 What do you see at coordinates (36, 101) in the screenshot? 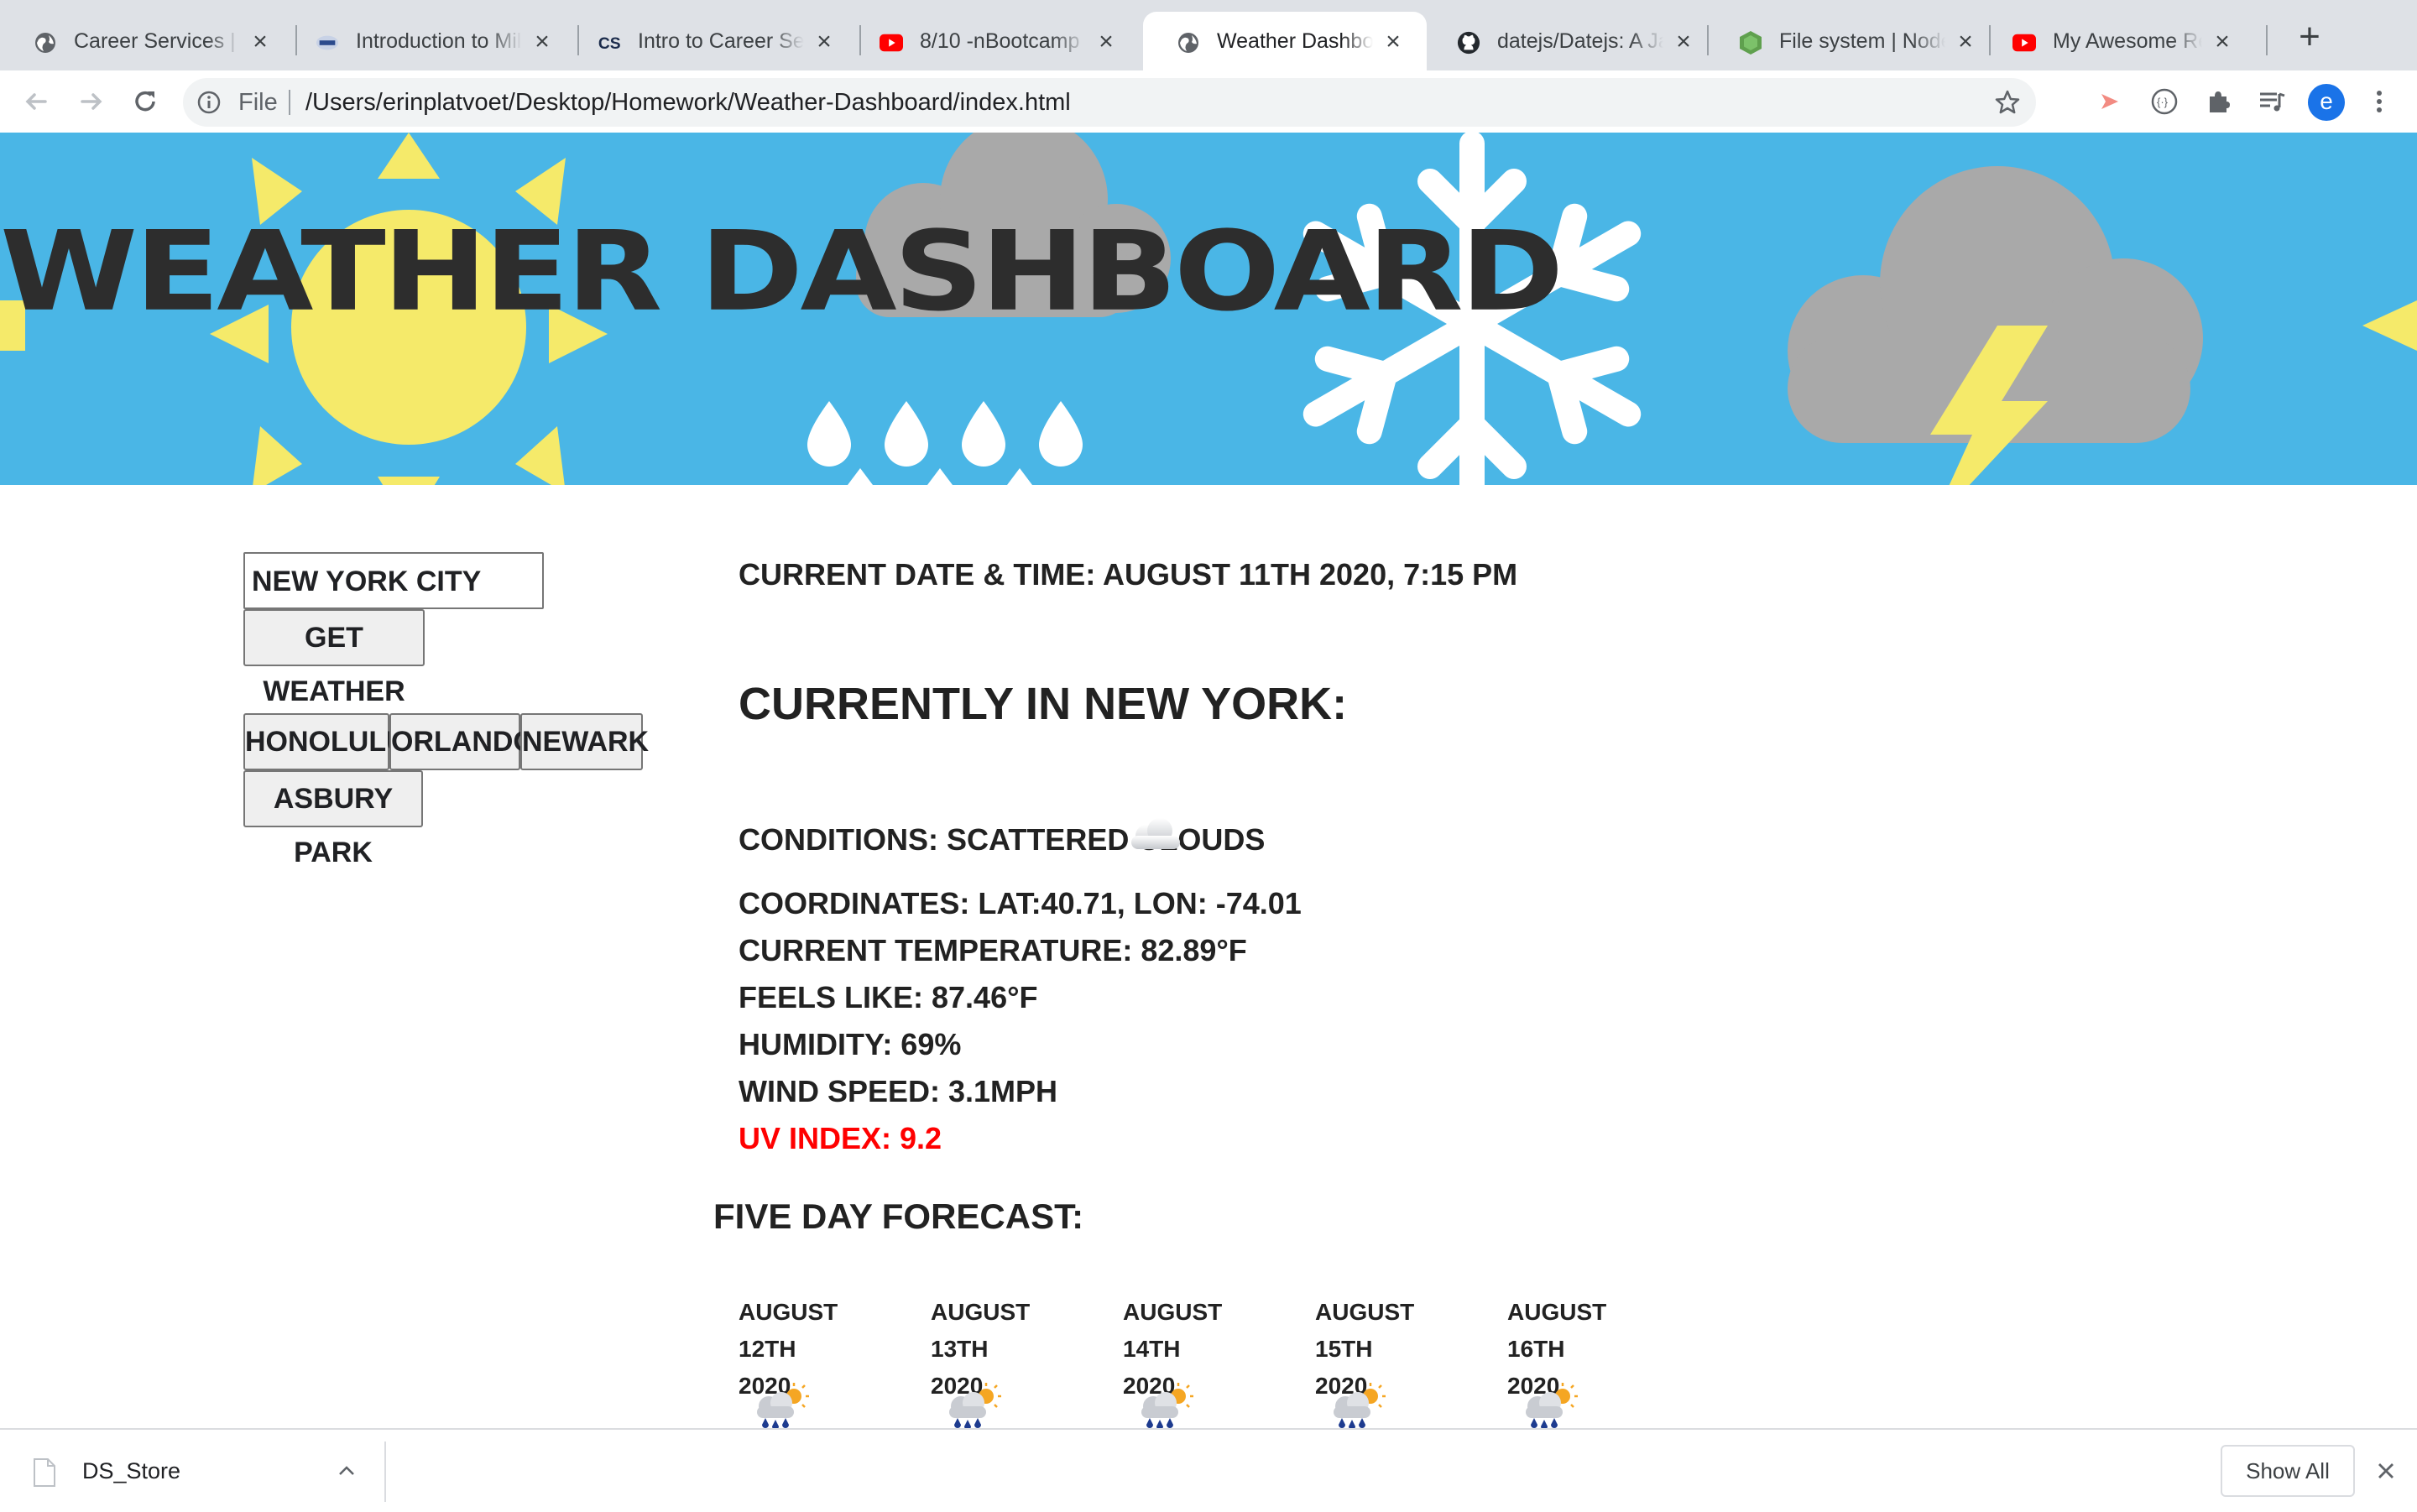
I see `back-arrow-icon` at bounding box center [36, 101].